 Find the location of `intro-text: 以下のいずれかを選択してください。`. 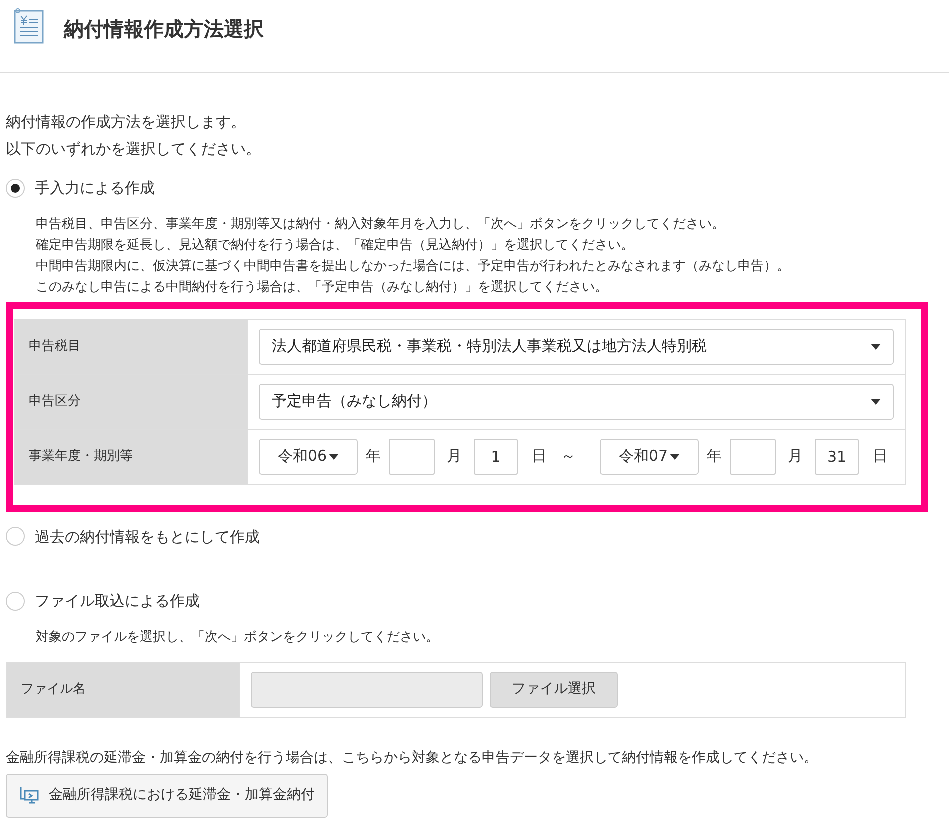

intro-text: 以下のいずれかを選択してください。 is located at coordinates (134, 149).